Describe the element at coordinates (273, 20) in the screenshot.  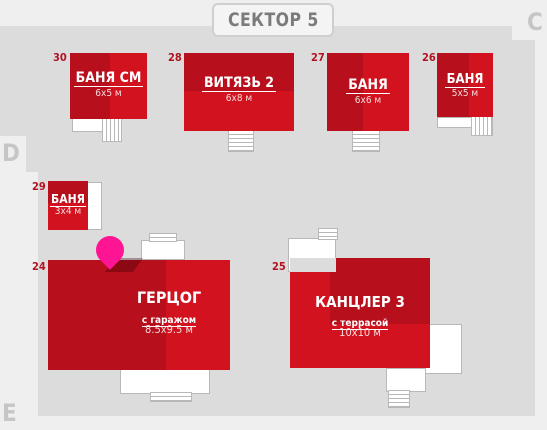
I see `sector-label: СЕКТОР 5` at that location.